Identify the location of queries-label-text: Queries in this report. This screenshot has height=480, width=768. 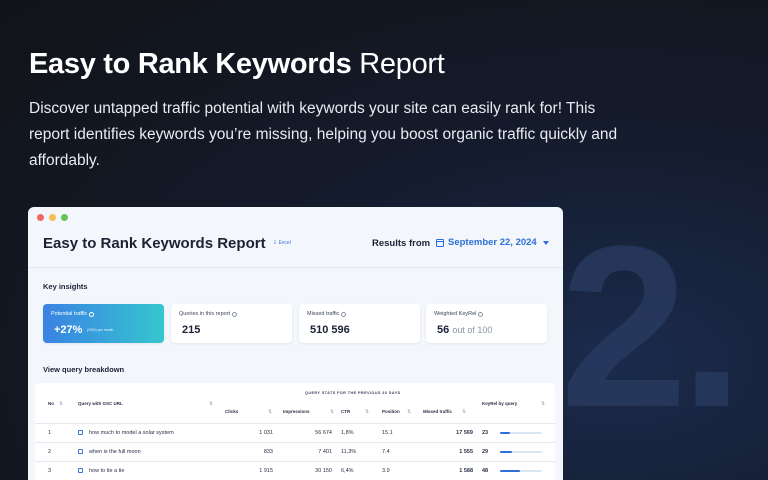
(205, 314).